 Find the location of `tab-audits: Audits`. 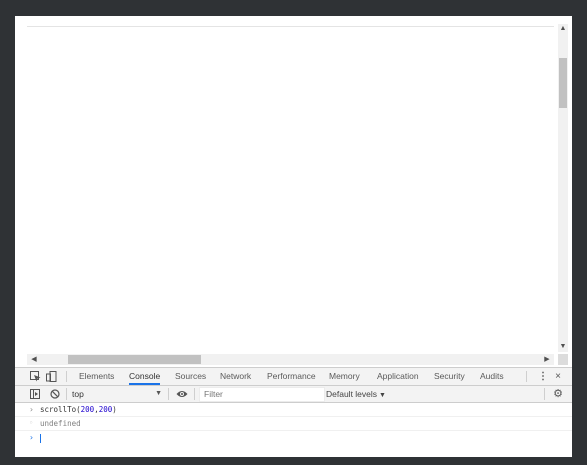

tab-audits: Audits is located at coordinates (492, 376).